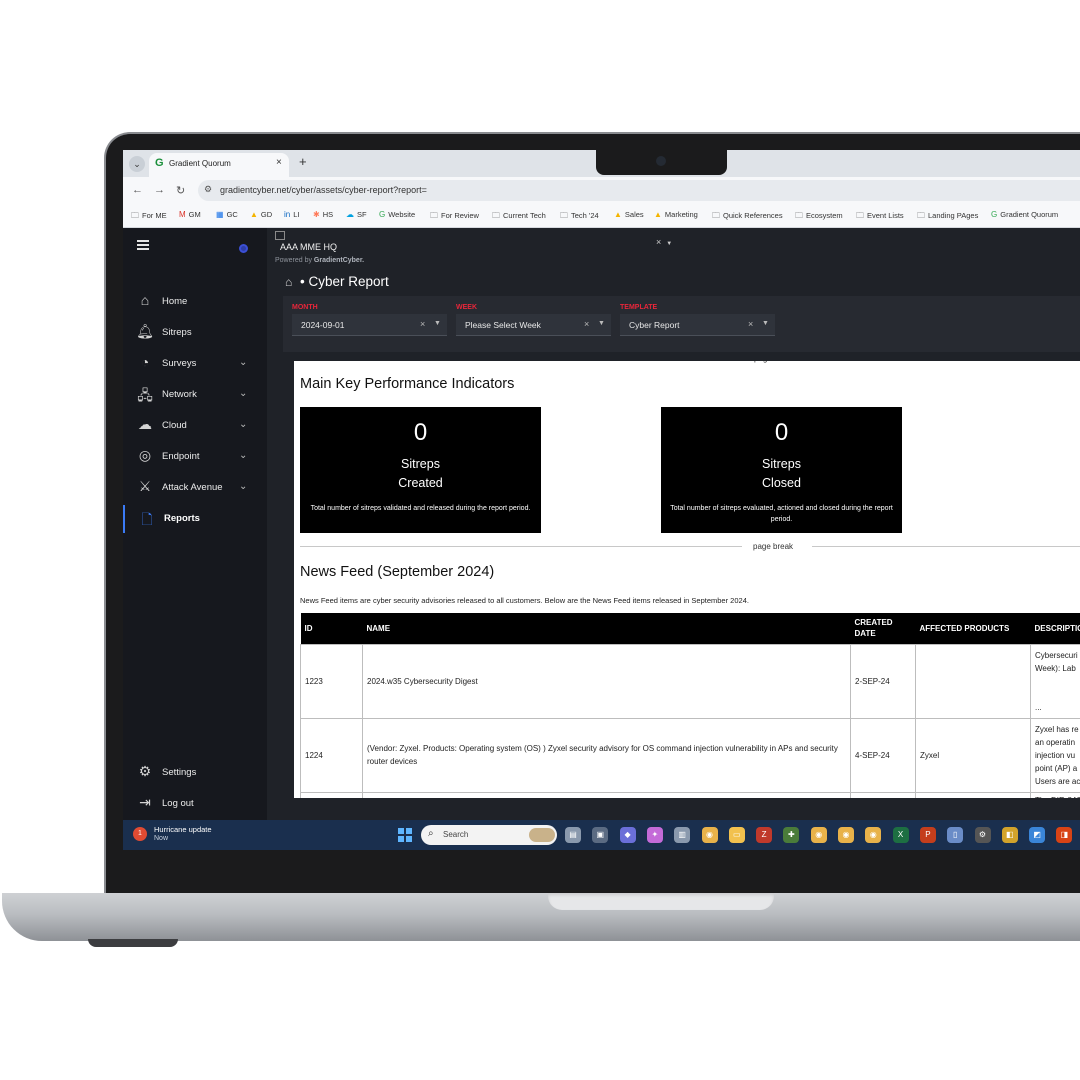  I want to click on template-select: Cyber Report × ▼, so click(697, 325).